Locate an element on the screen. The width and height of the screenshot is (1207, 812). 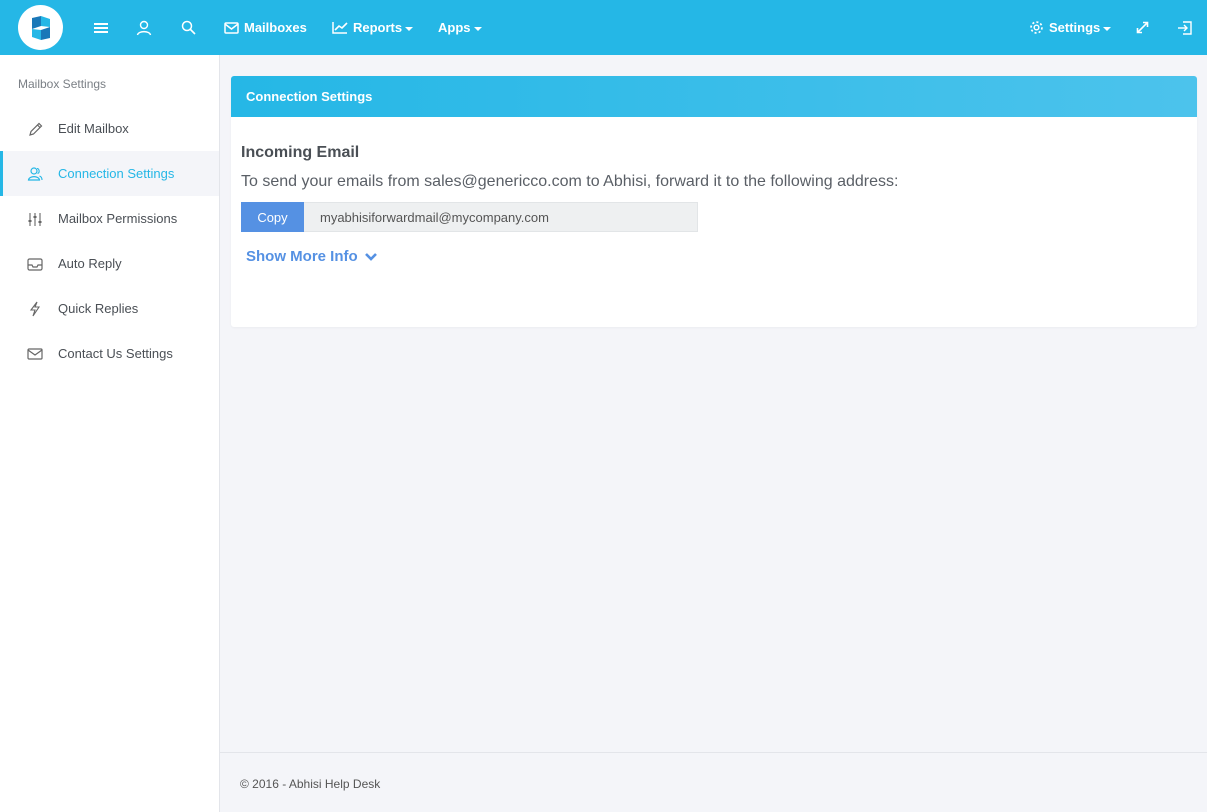
nav-apps: Apps is located at coordinates (460, 27).